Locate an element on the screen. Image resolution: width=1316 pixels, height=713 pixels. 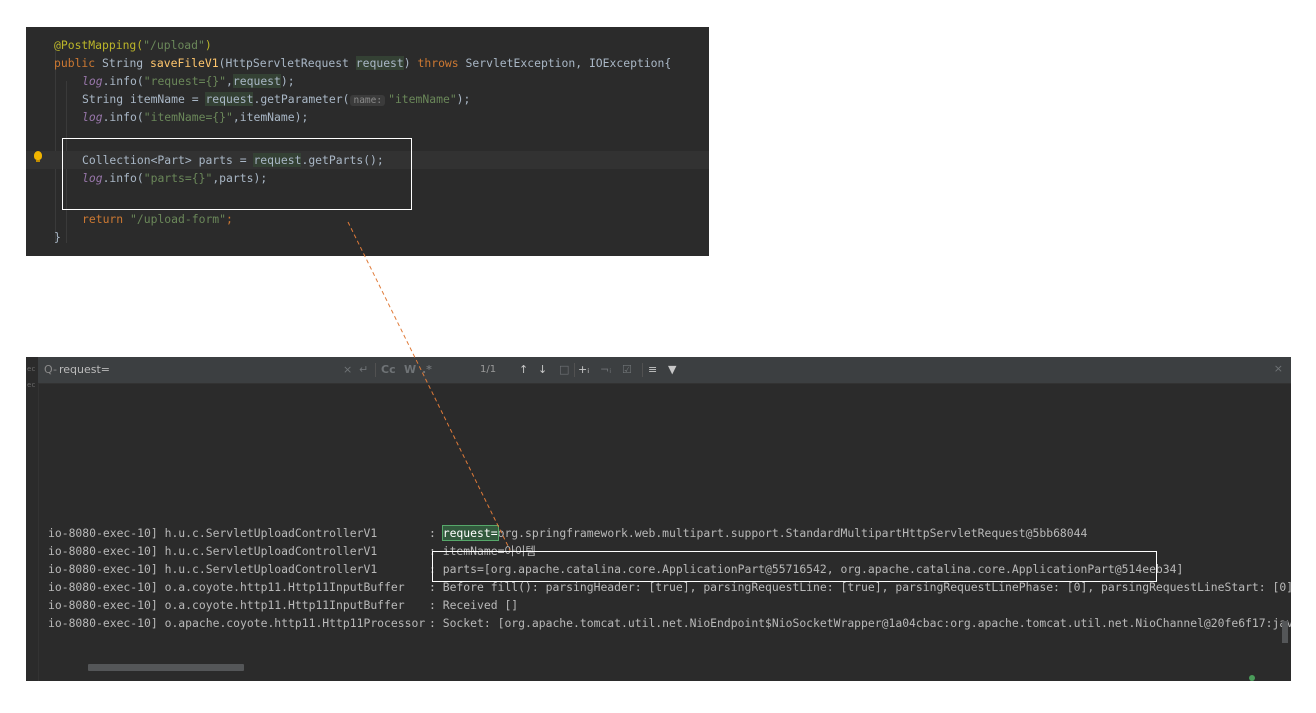
keyword-throws: throws is located at coordinates (438, 63).